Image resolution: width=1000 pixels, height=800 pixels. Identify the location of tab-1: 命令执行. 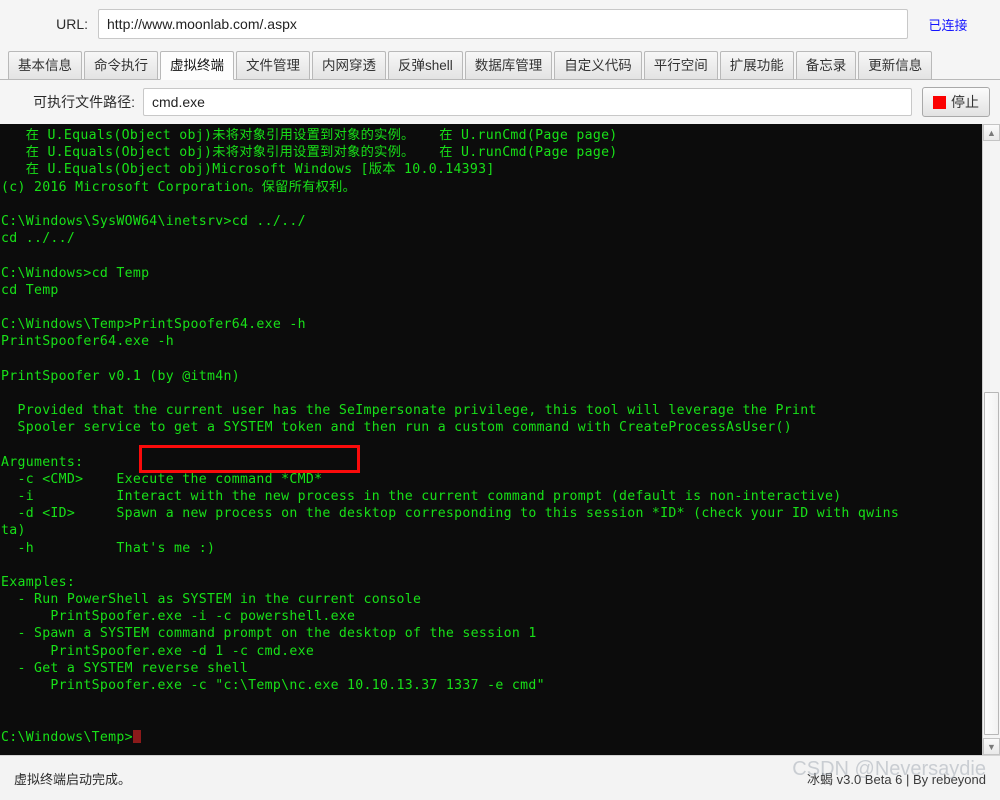
(121, 65).